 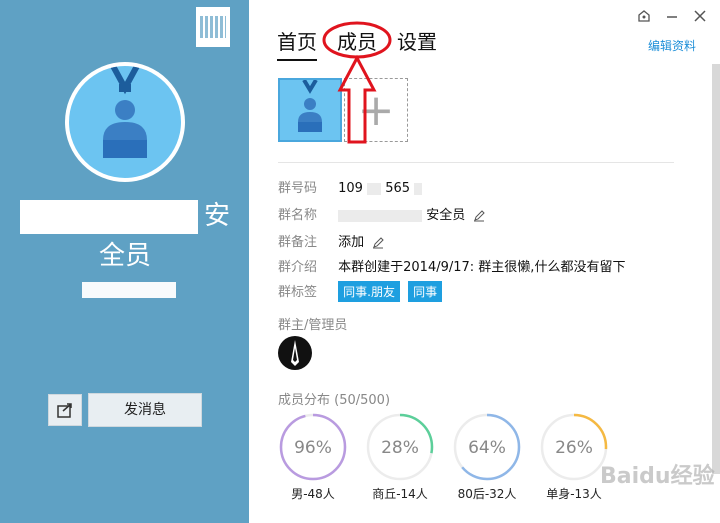 I want to click on tab-bar: 首页 成员 设置, so click(x=367, y=43).